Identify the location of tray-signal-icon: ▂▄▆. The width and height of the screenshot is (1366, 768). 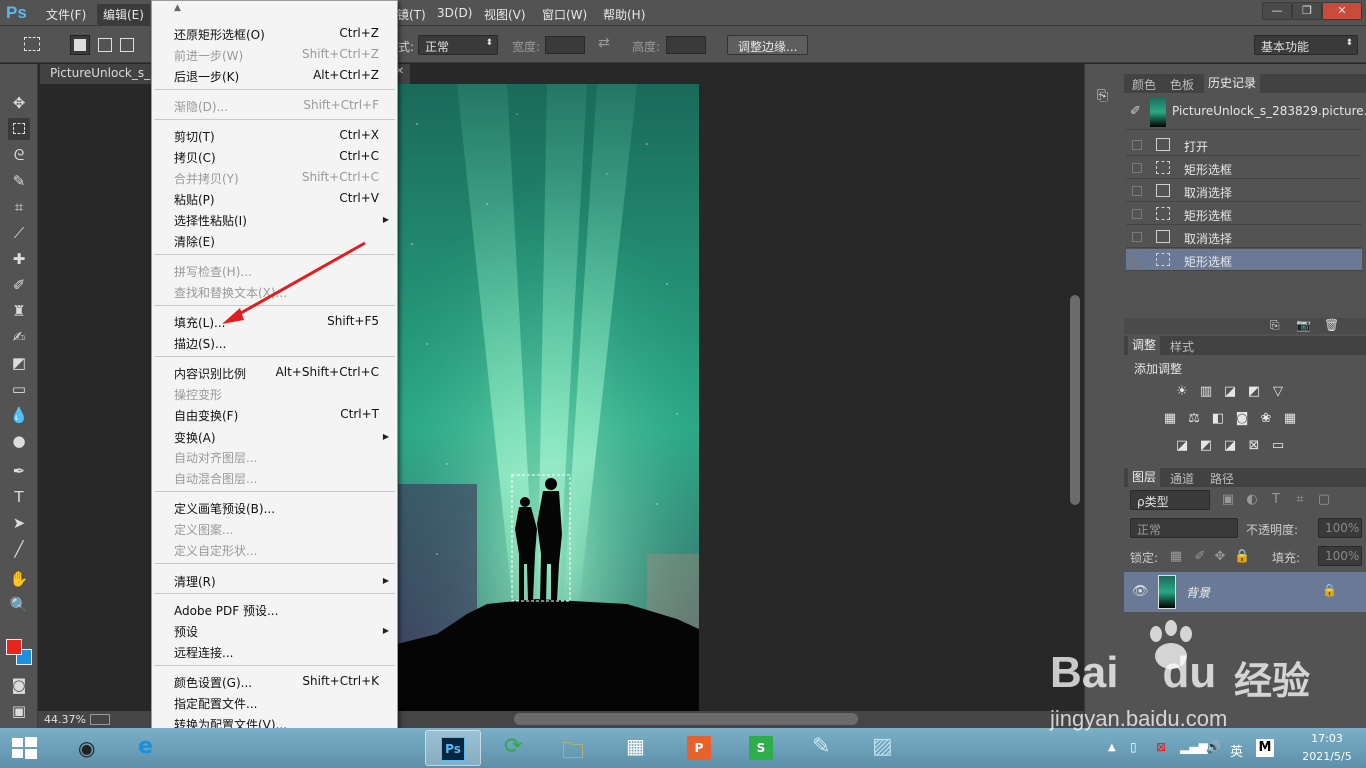
(1194, 747).